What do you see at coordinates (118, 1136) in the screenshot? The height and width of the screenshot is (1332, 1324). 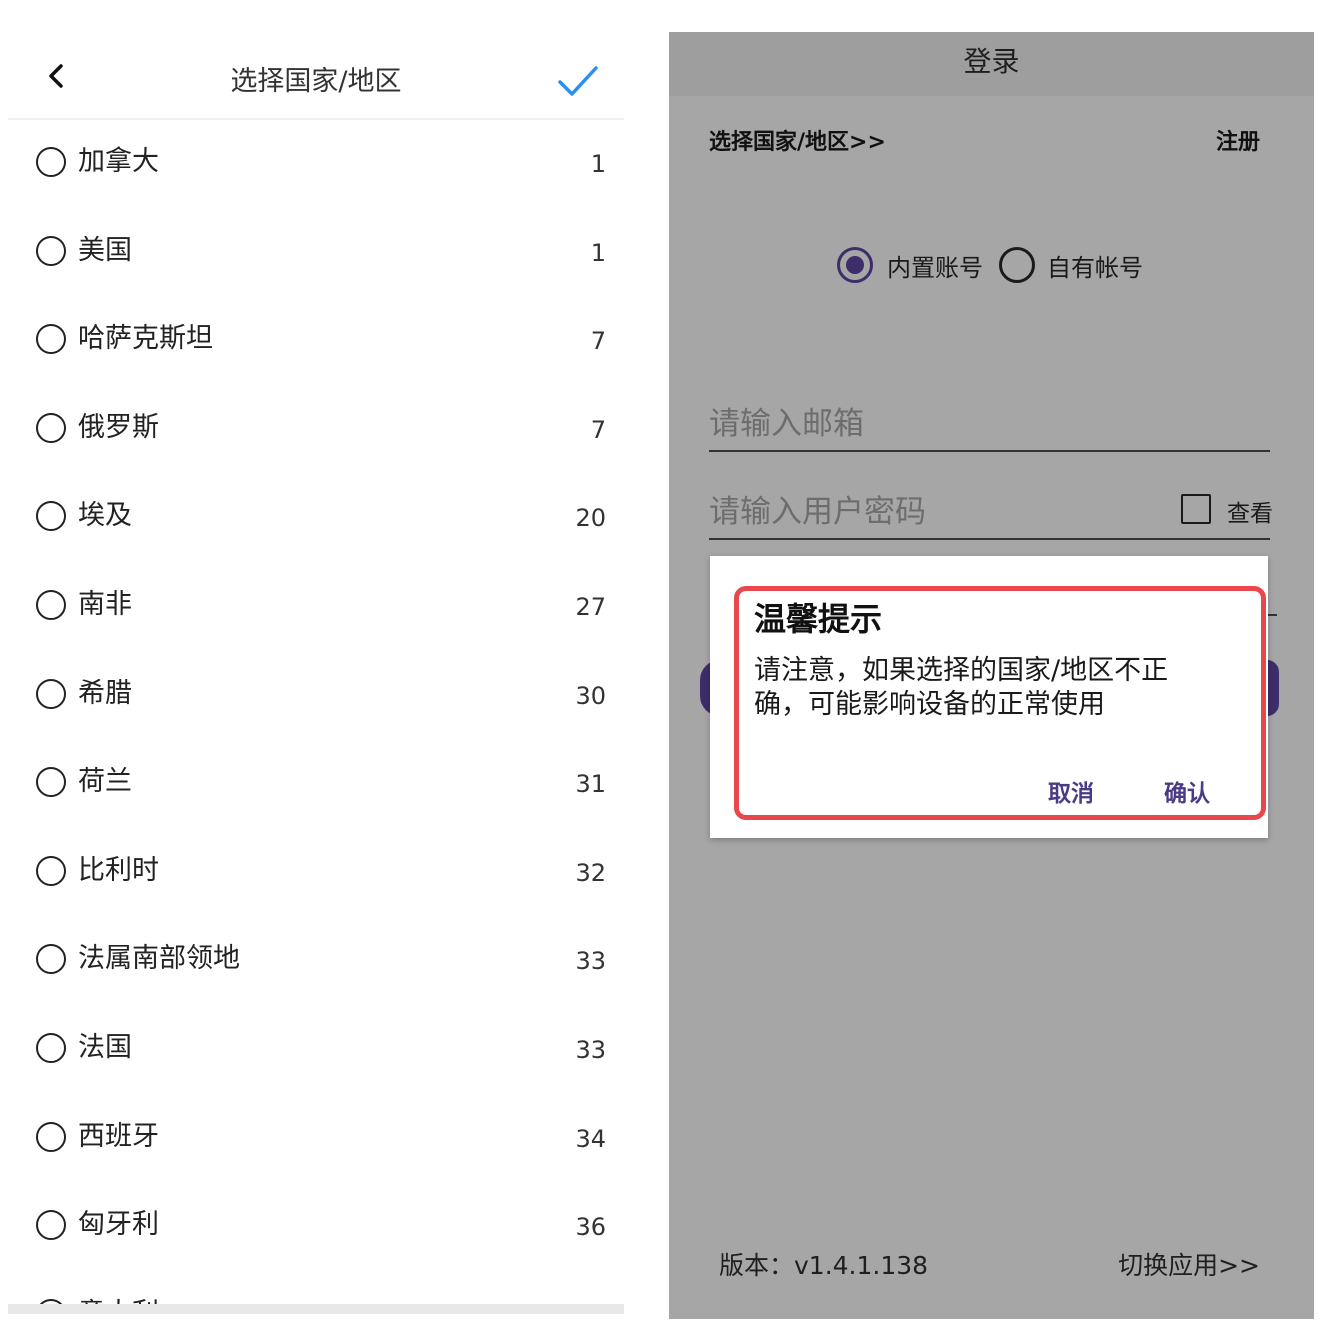 I see `country-name: 西班牙` at bounding box center [118, 1136].